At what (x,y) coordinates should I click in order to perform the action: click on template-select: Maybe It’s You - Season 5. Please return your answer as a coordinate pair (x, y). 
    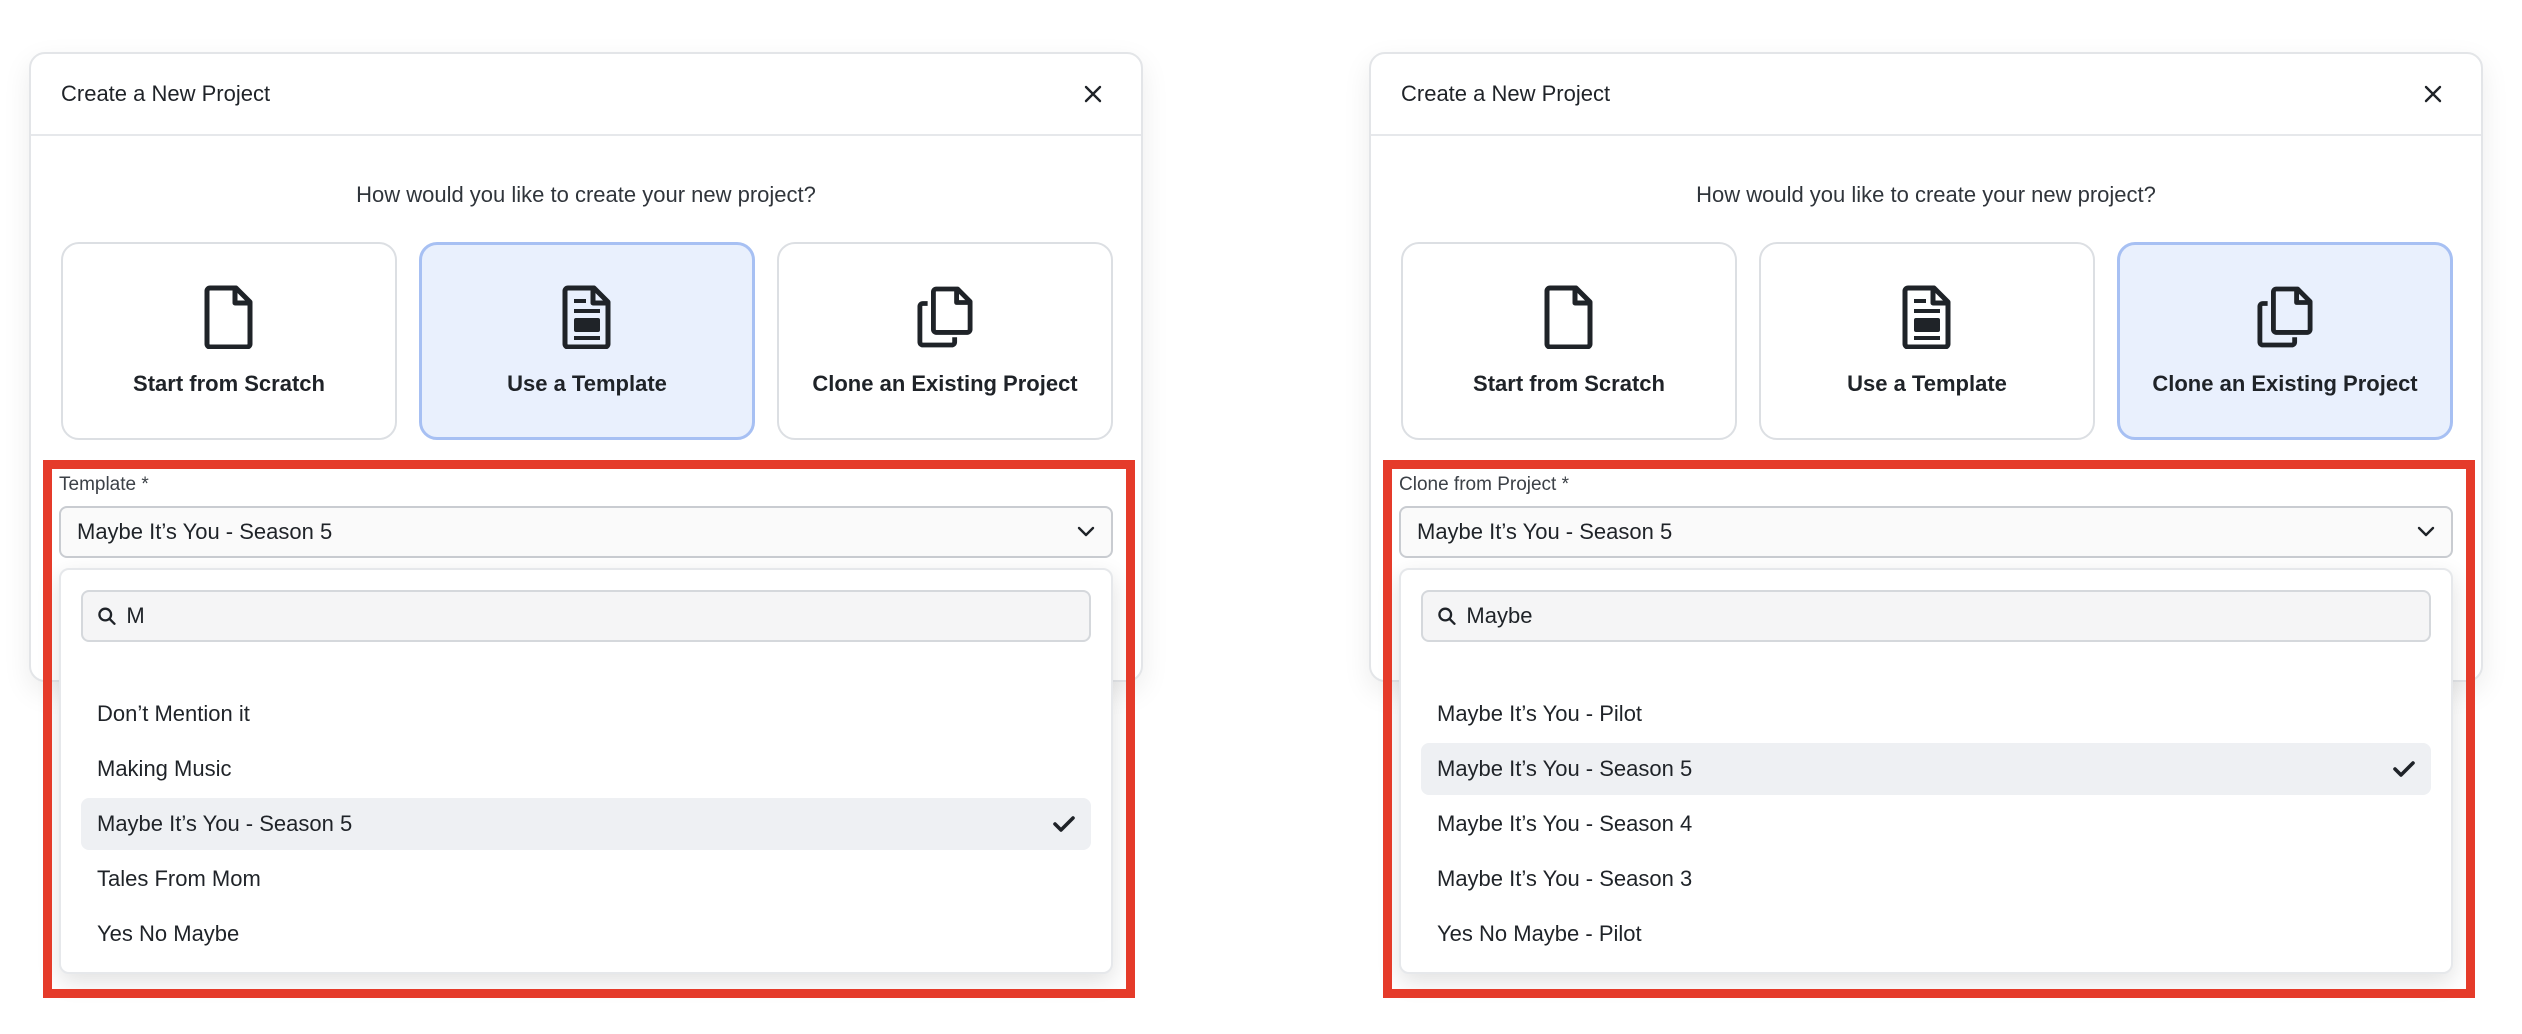
    Looking at the image, I should click on (586, 532).